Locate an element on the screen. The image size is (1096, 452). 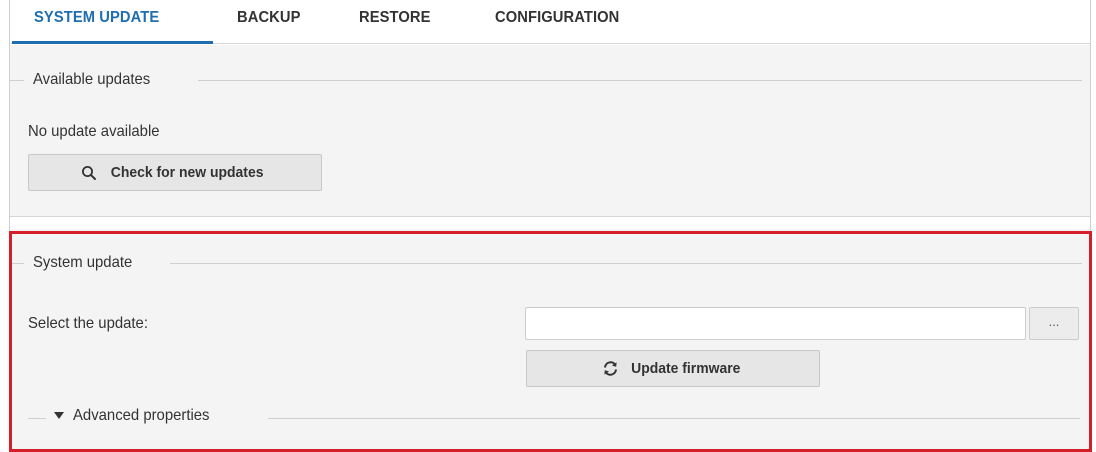
available-updates-legend: Available updates is located at coordinates (92, 79).